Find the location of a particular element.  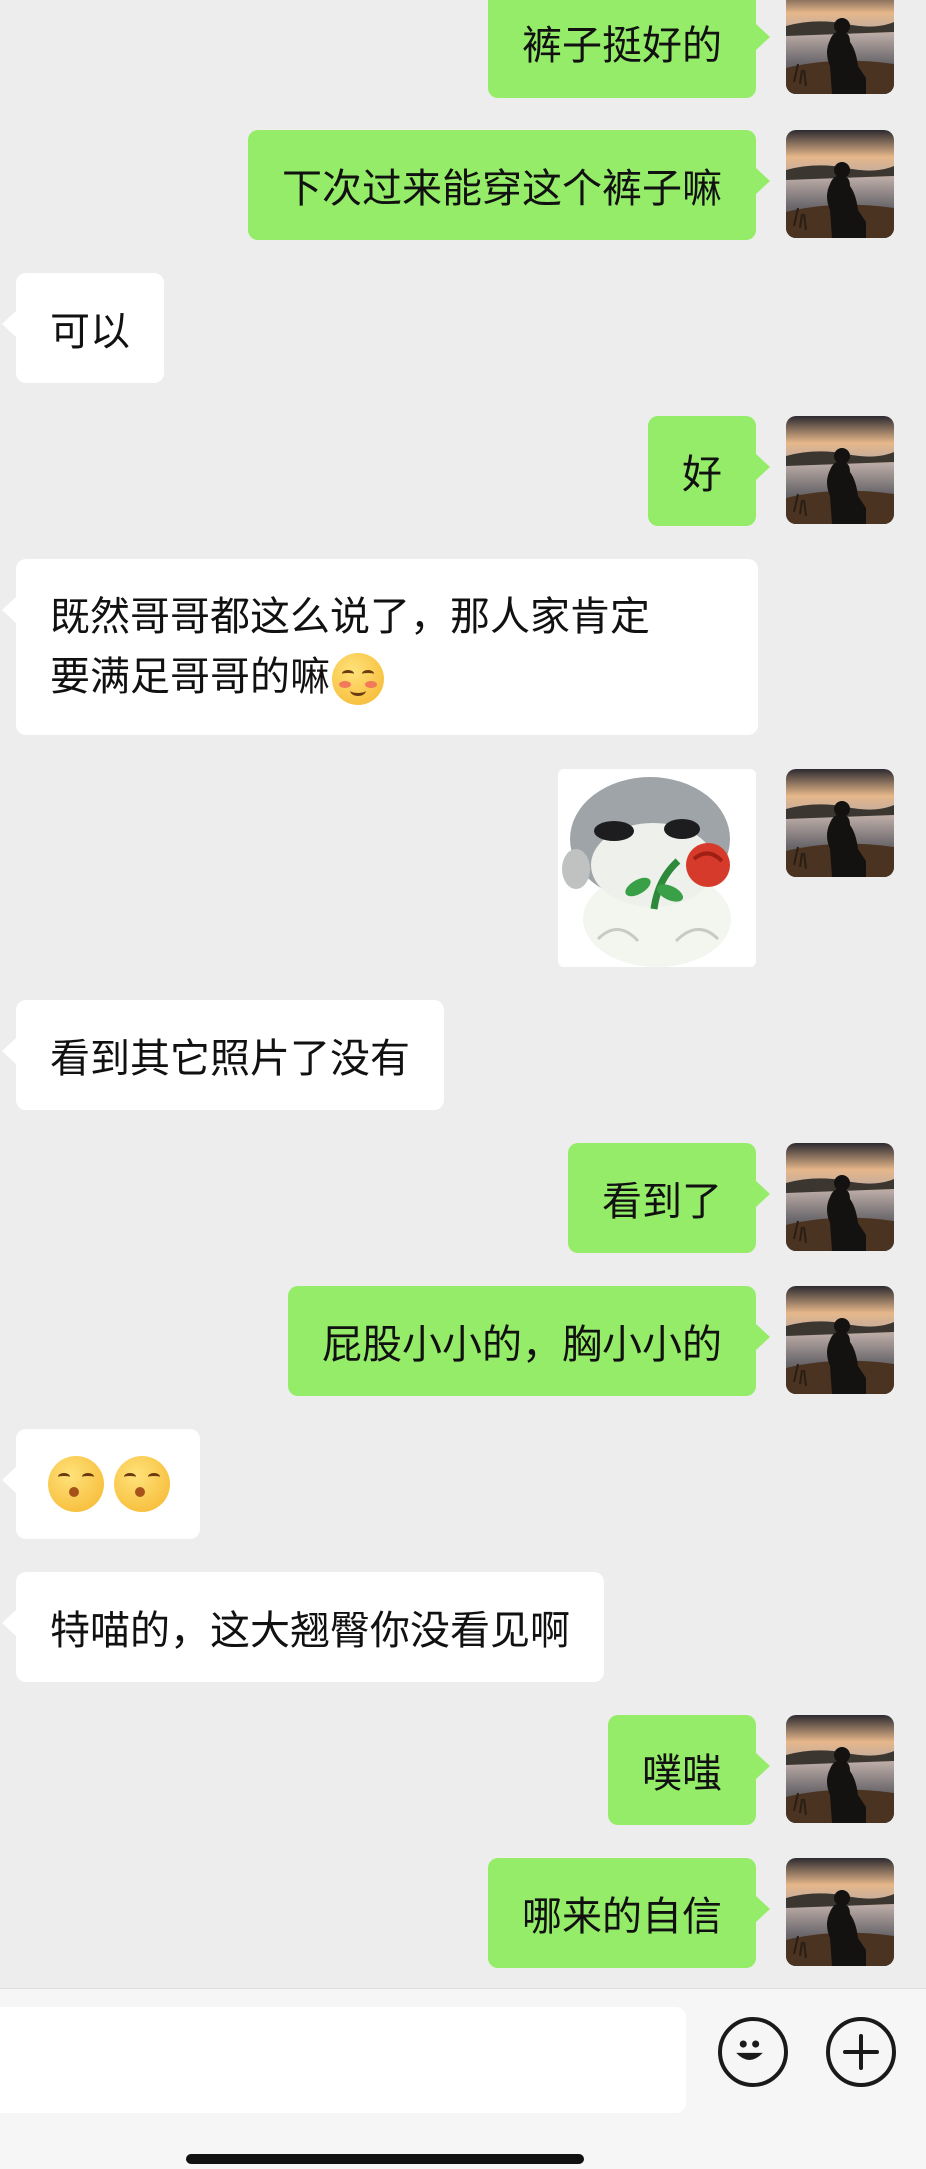

message-input is located at coordinates (343, 2060).